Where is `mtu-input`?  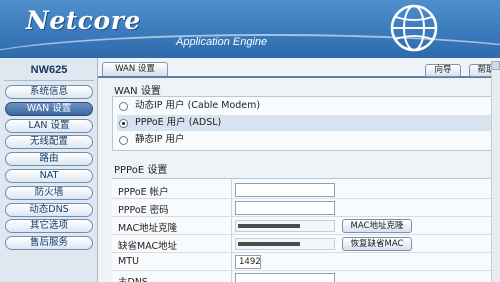 mtu-input is located at coordinates (248, 262).